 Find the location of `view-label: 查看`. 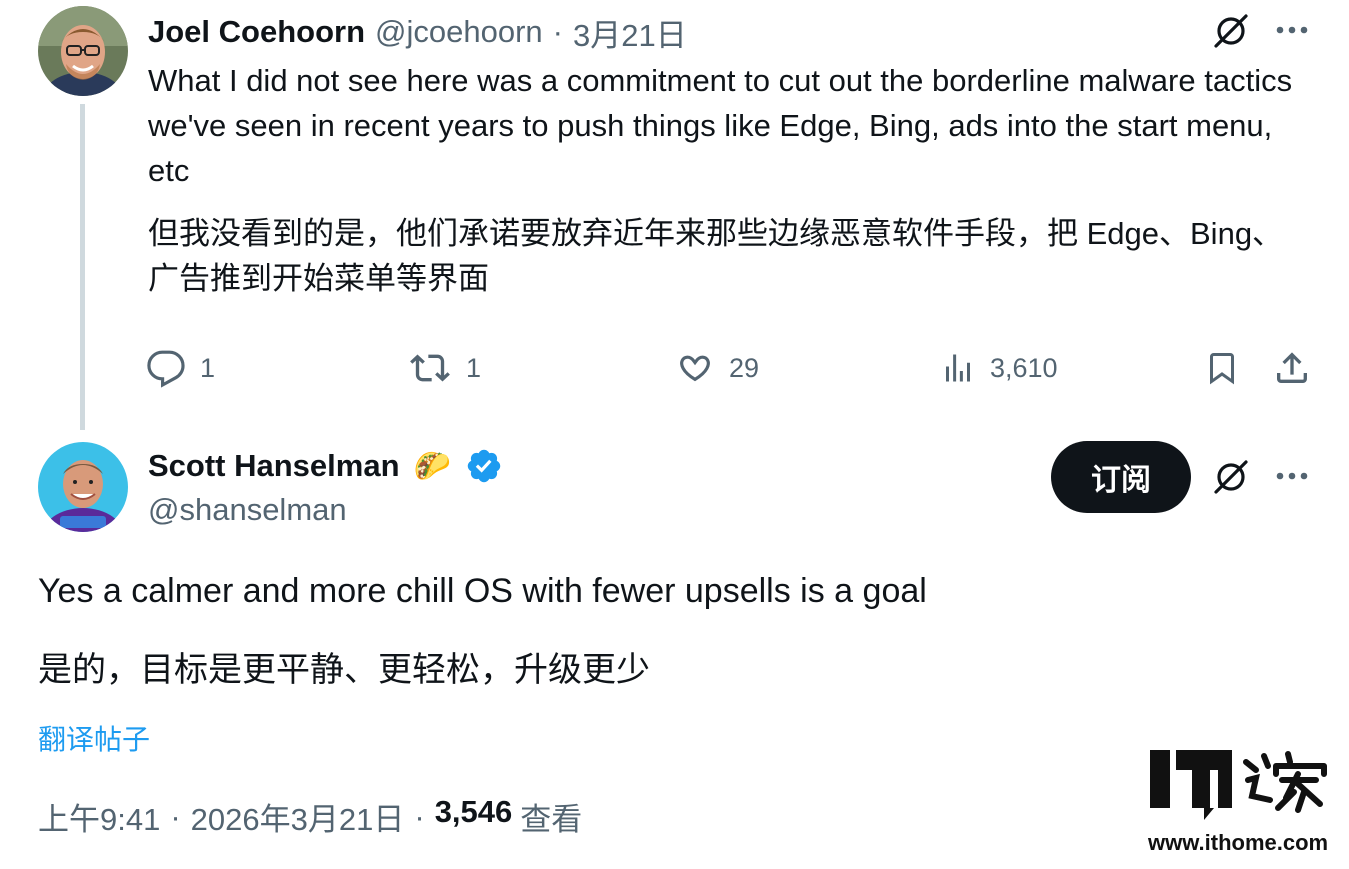

view-label: 查看 is located at coordinates (551, 819).